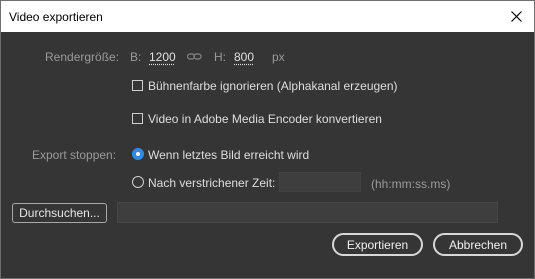  What do you see at coordinates (74, 155) in the screenshot?
I see `stop-export-label: Export stoppen:` at bounding box center [74, 155].